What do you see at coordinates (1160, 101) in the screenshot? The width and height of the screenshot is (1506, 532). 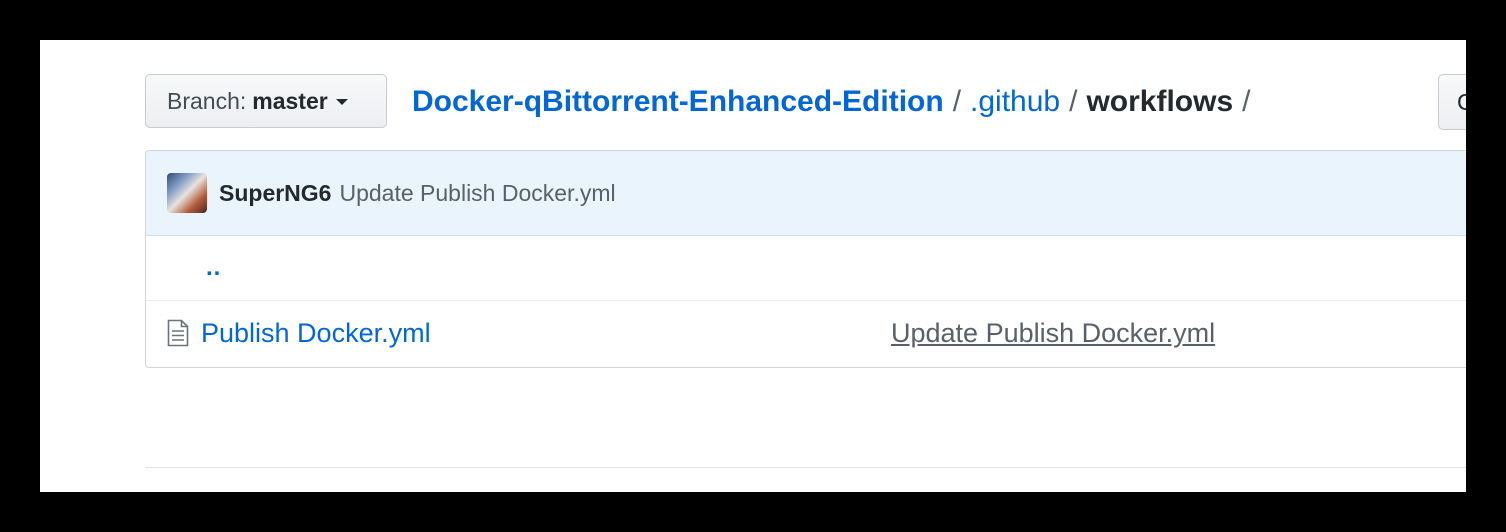 I see `breadcrumb-current: workflows` at bounding box center [1160, 101].